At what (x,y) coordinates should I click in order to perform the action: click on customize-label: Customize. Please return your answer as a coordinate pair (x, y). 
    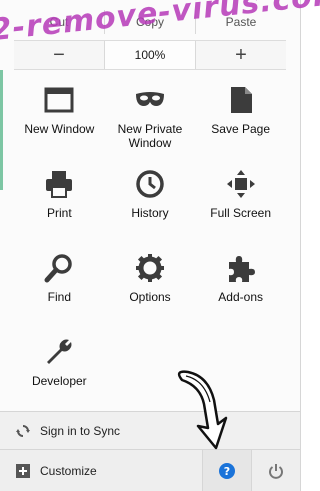
    Looking at the image, I should click on (68, 470).